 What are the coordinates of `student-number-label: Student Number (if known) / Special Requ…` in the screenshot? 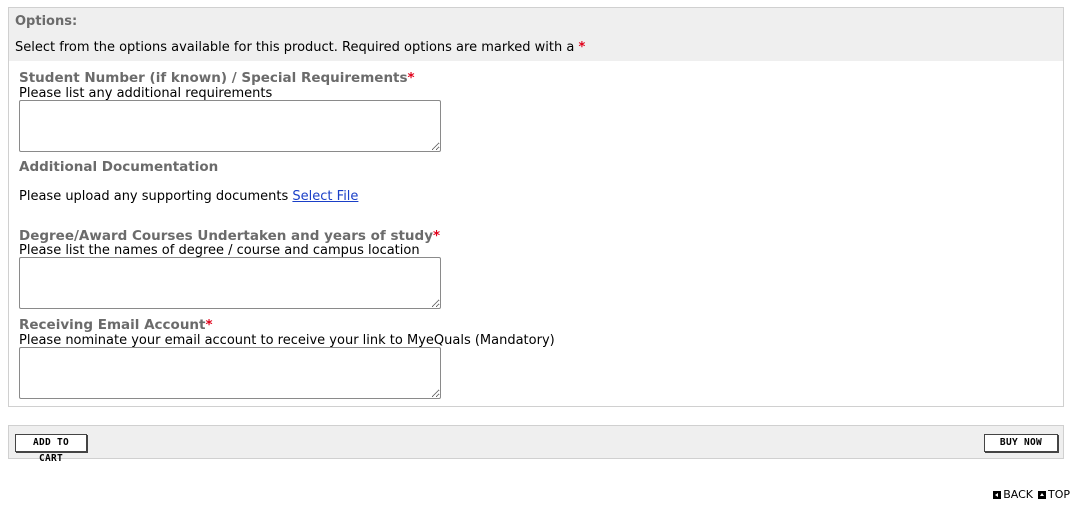 It's located at (217, 78).